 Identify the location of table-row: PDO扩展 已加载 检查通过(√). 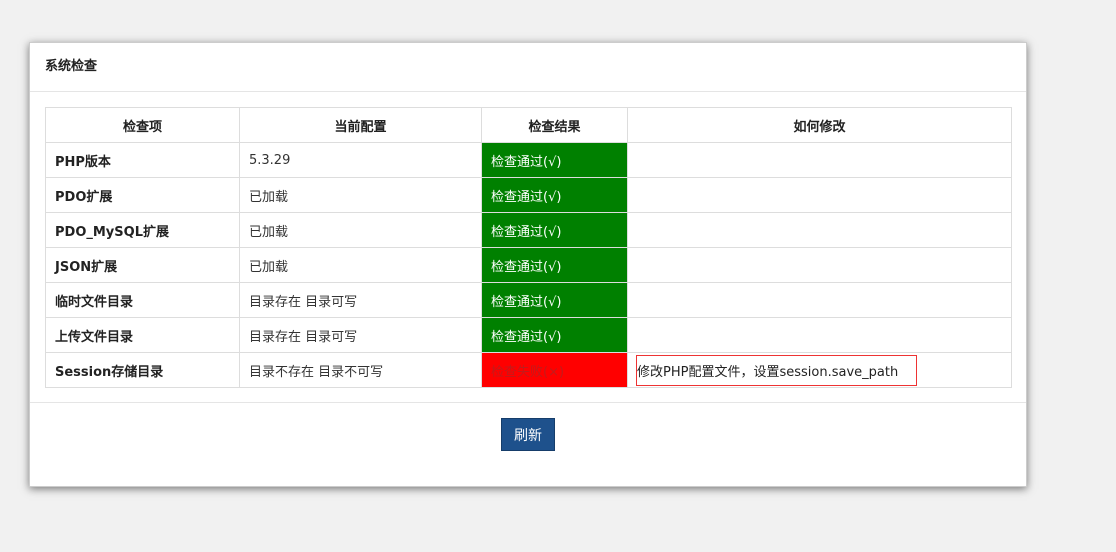
(528, 195).